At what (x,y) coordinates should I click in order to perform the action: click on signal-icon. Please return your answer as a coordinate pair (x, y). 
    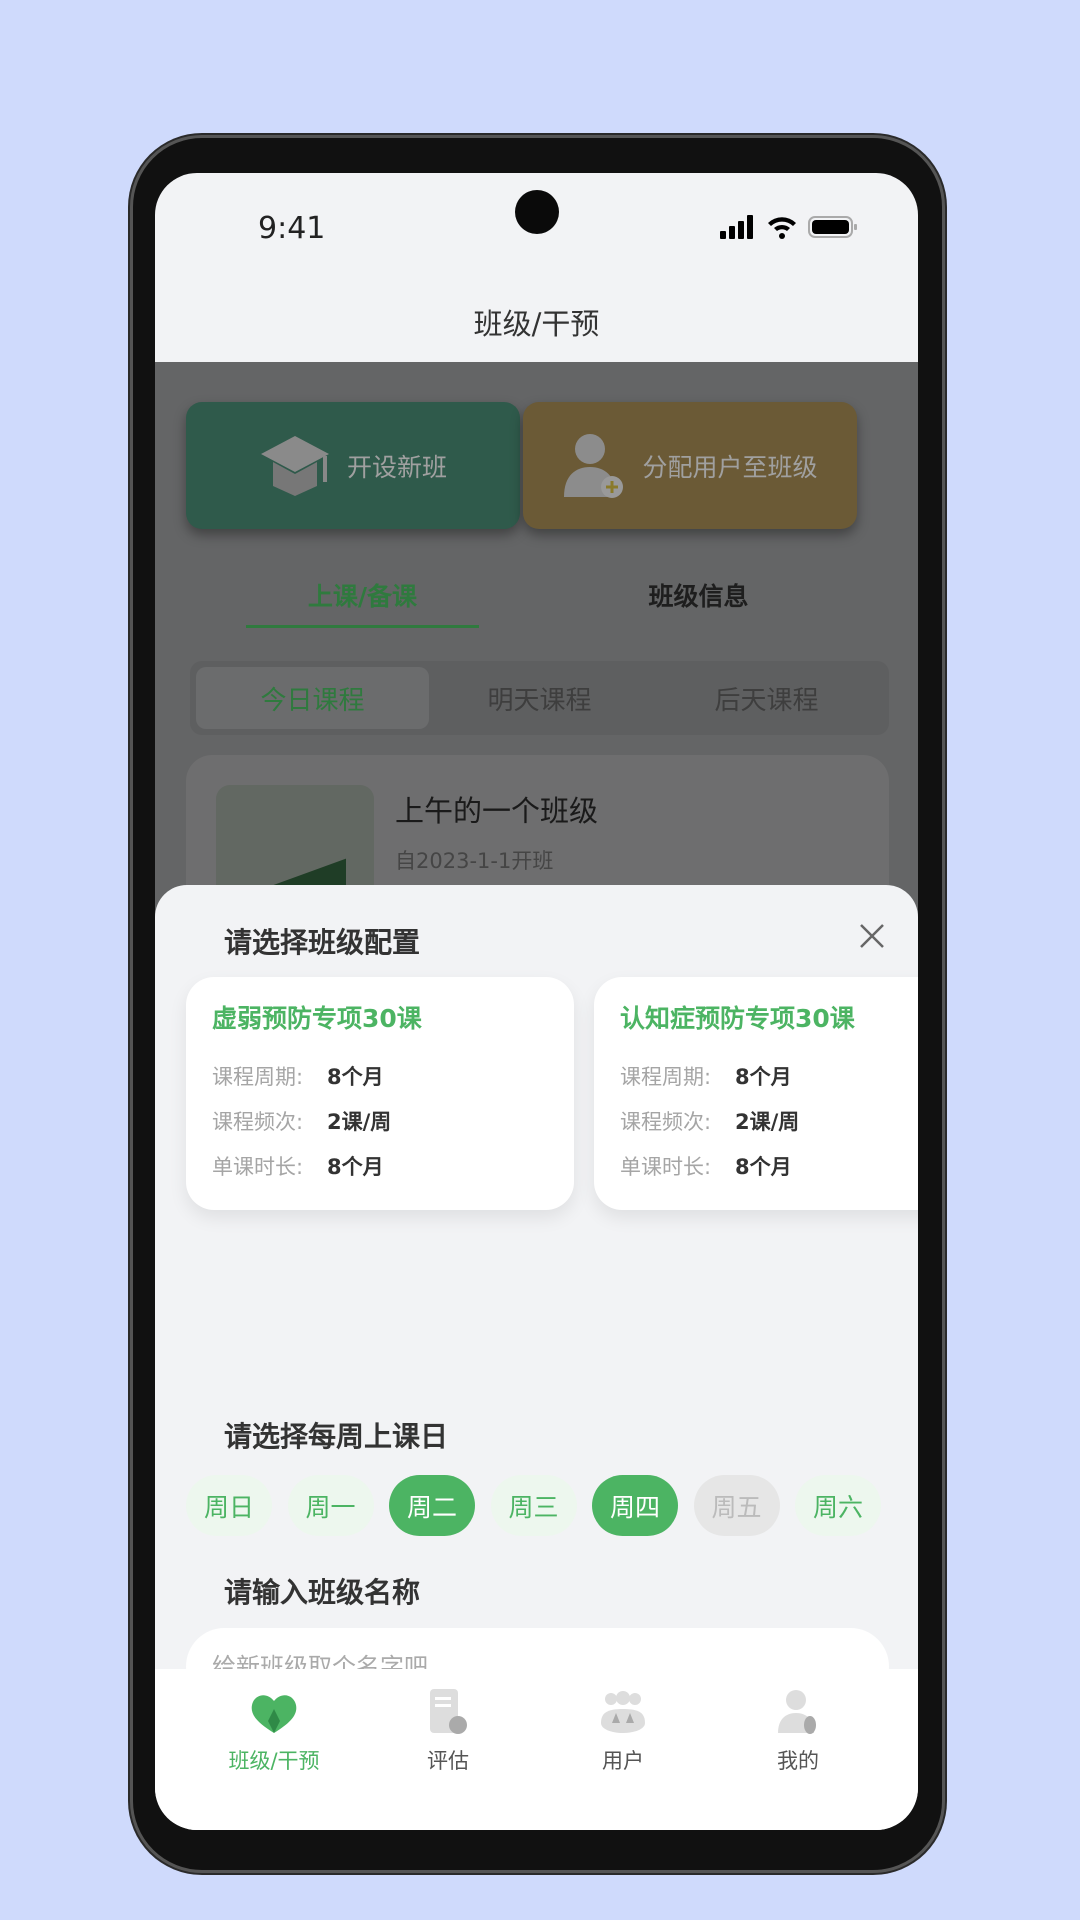
    Looking at the image, I should click on (736, 227).